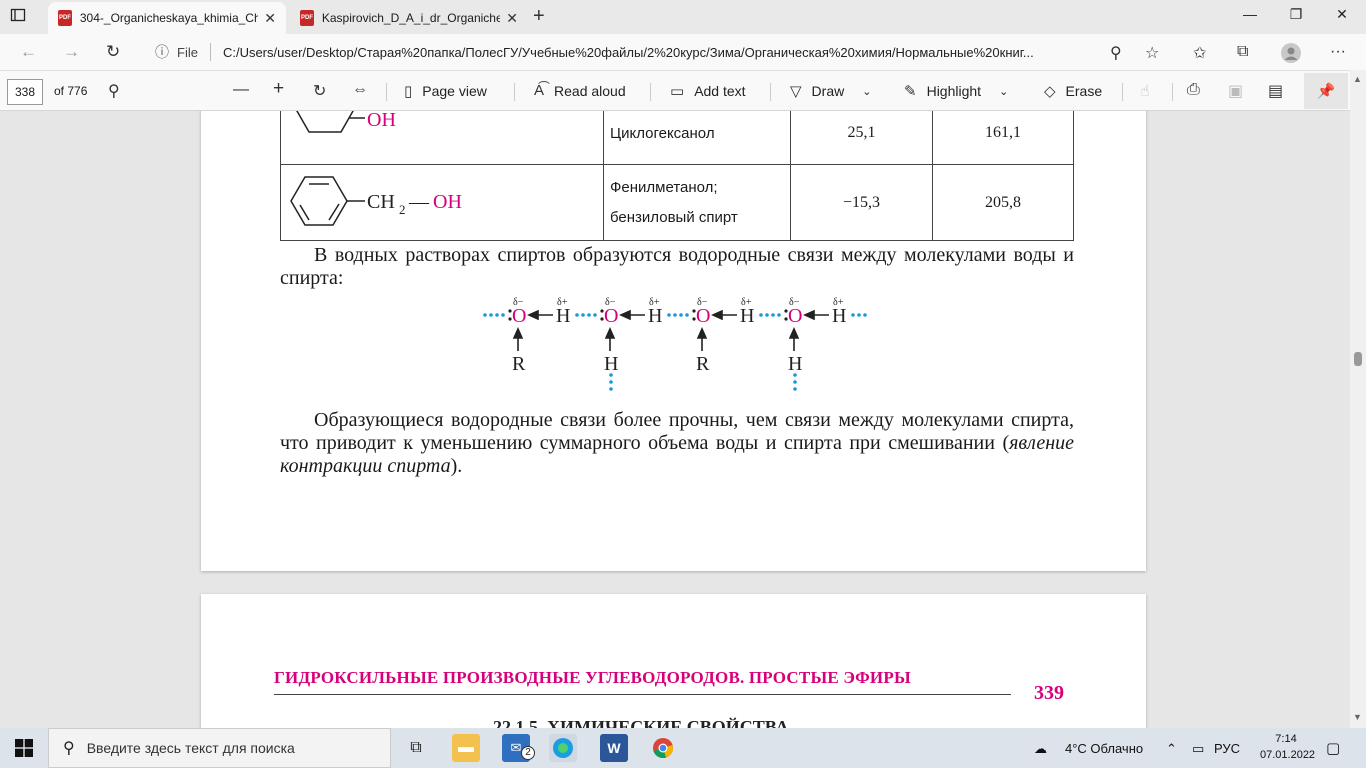 Image resolution: width=1366 pixels, height=768 pixels. Describe the element at coordinates (1227, 748) in the screenshot. I see `language-indicator: РУС` at that location.